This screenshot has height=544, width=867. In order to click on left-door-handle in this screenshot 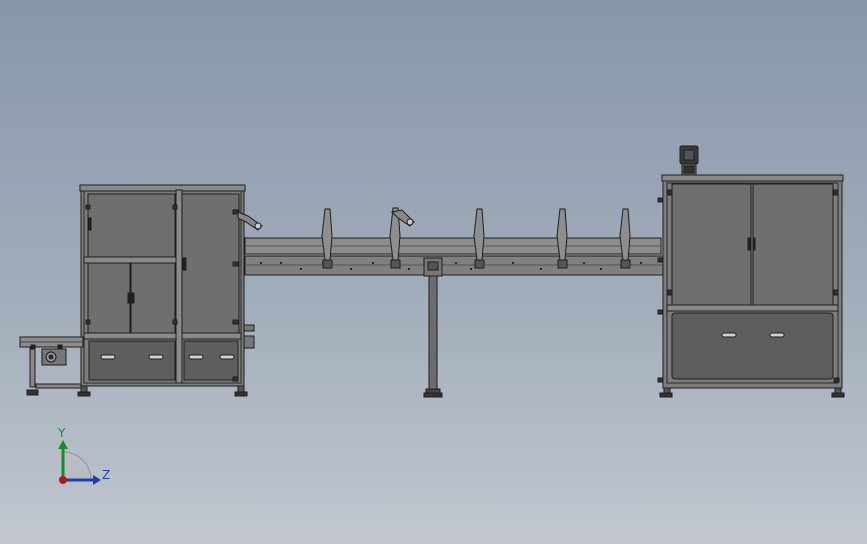, I will do `click(129, 298)`.